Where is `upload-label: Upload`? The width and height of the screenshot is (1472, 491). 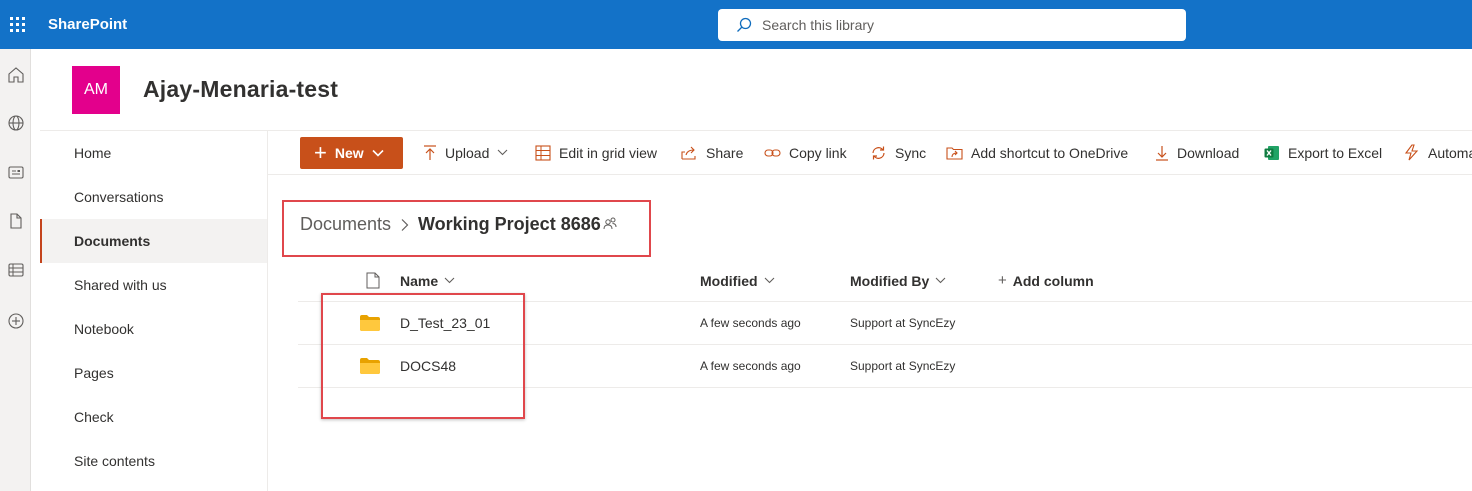 upload-label: Upload is located at coordinates (467, 152).